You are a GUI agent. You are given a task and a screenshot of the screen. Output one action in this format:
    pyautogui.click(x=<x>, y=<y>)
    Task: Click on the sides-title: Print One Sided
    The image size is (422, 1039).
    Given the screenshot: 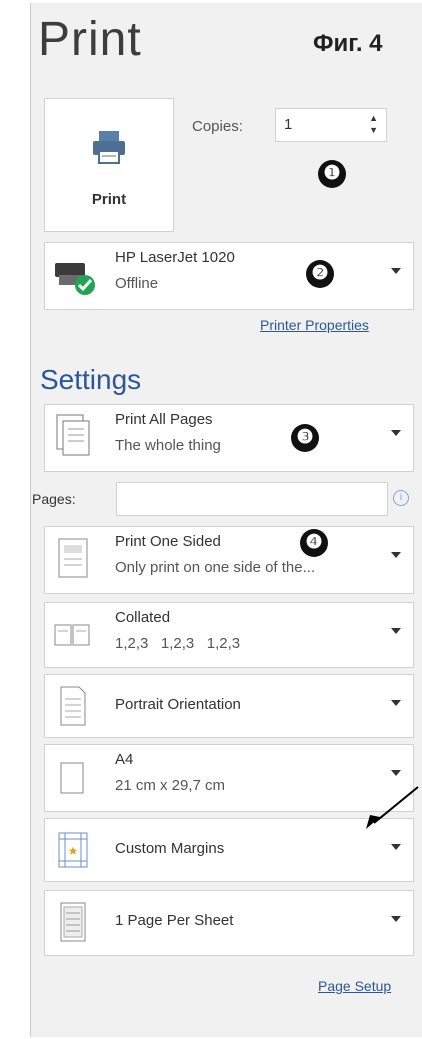 What is the action you would take?
    pyautogui.click(x=168, y=541)
    